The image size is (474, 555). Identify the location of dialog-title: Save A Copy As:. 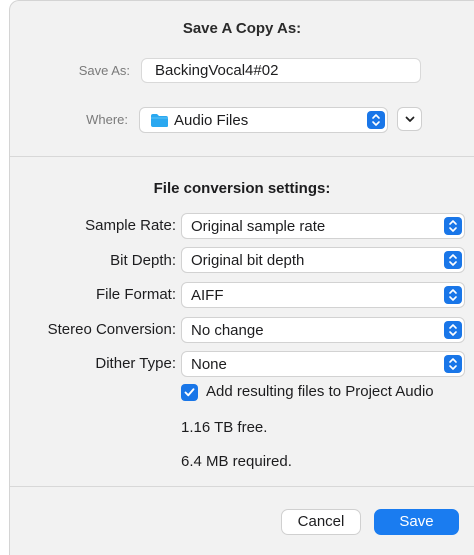
(242, 28).